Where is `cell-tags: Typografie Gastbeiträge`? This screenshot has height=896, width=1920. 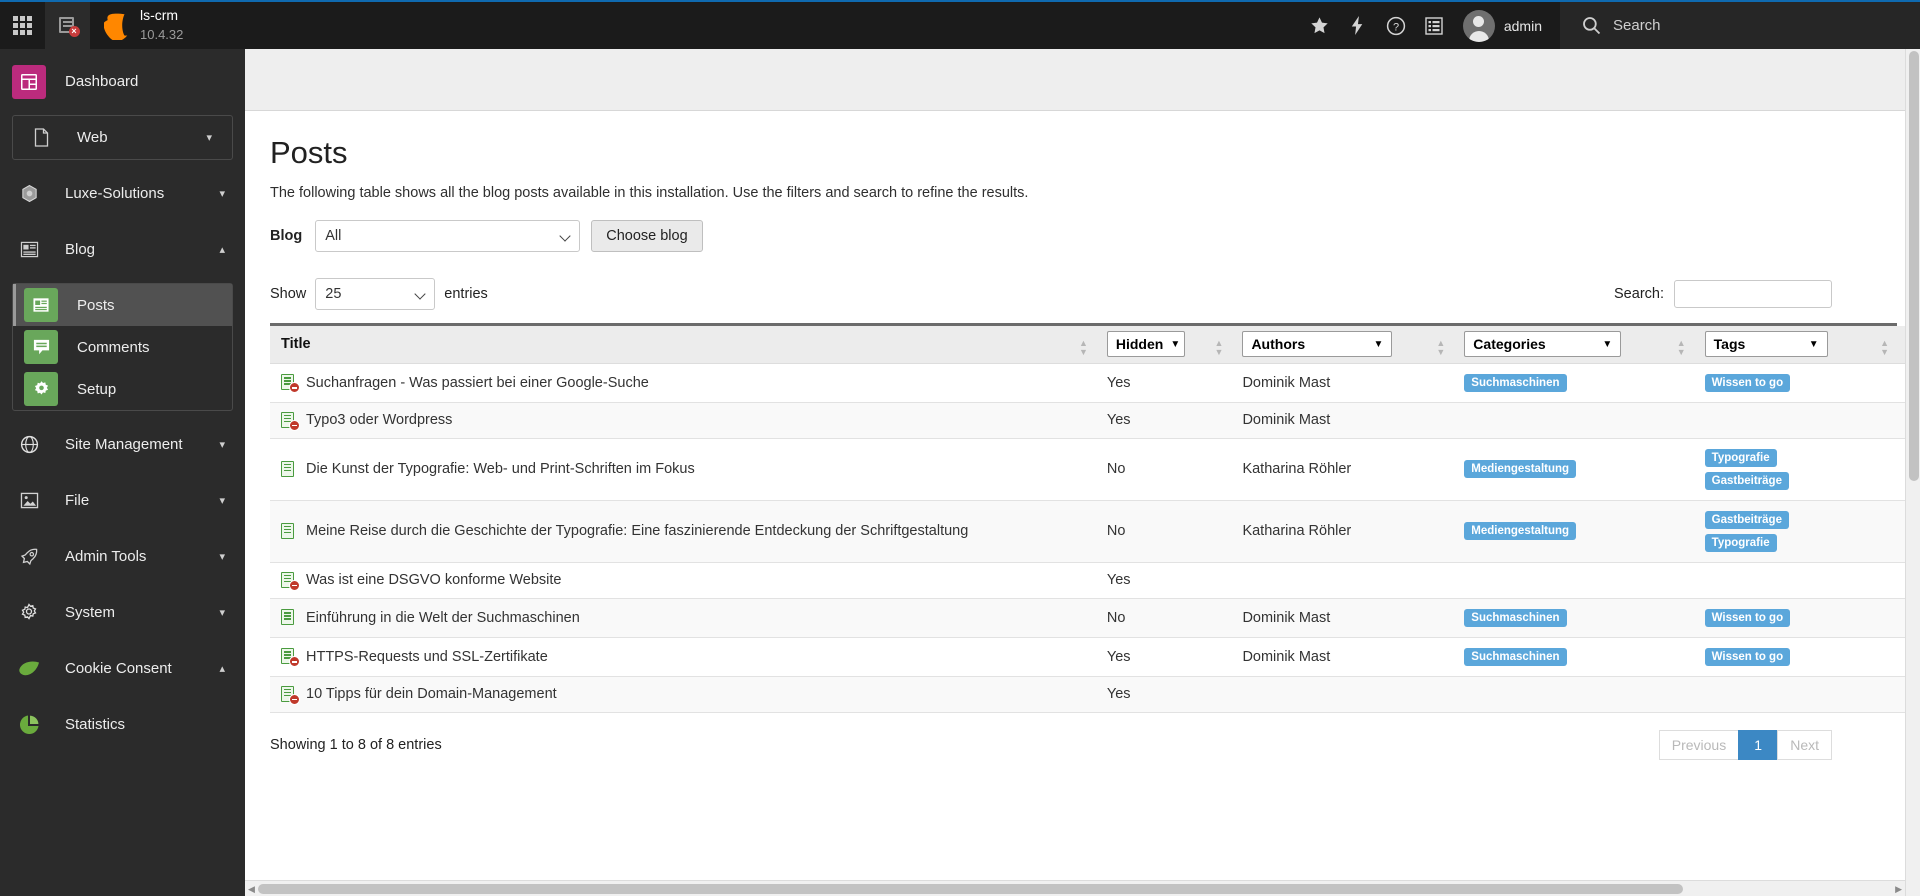
cell-tags: Typografie Gastbeiträge is located at coordinates (1795, 469).